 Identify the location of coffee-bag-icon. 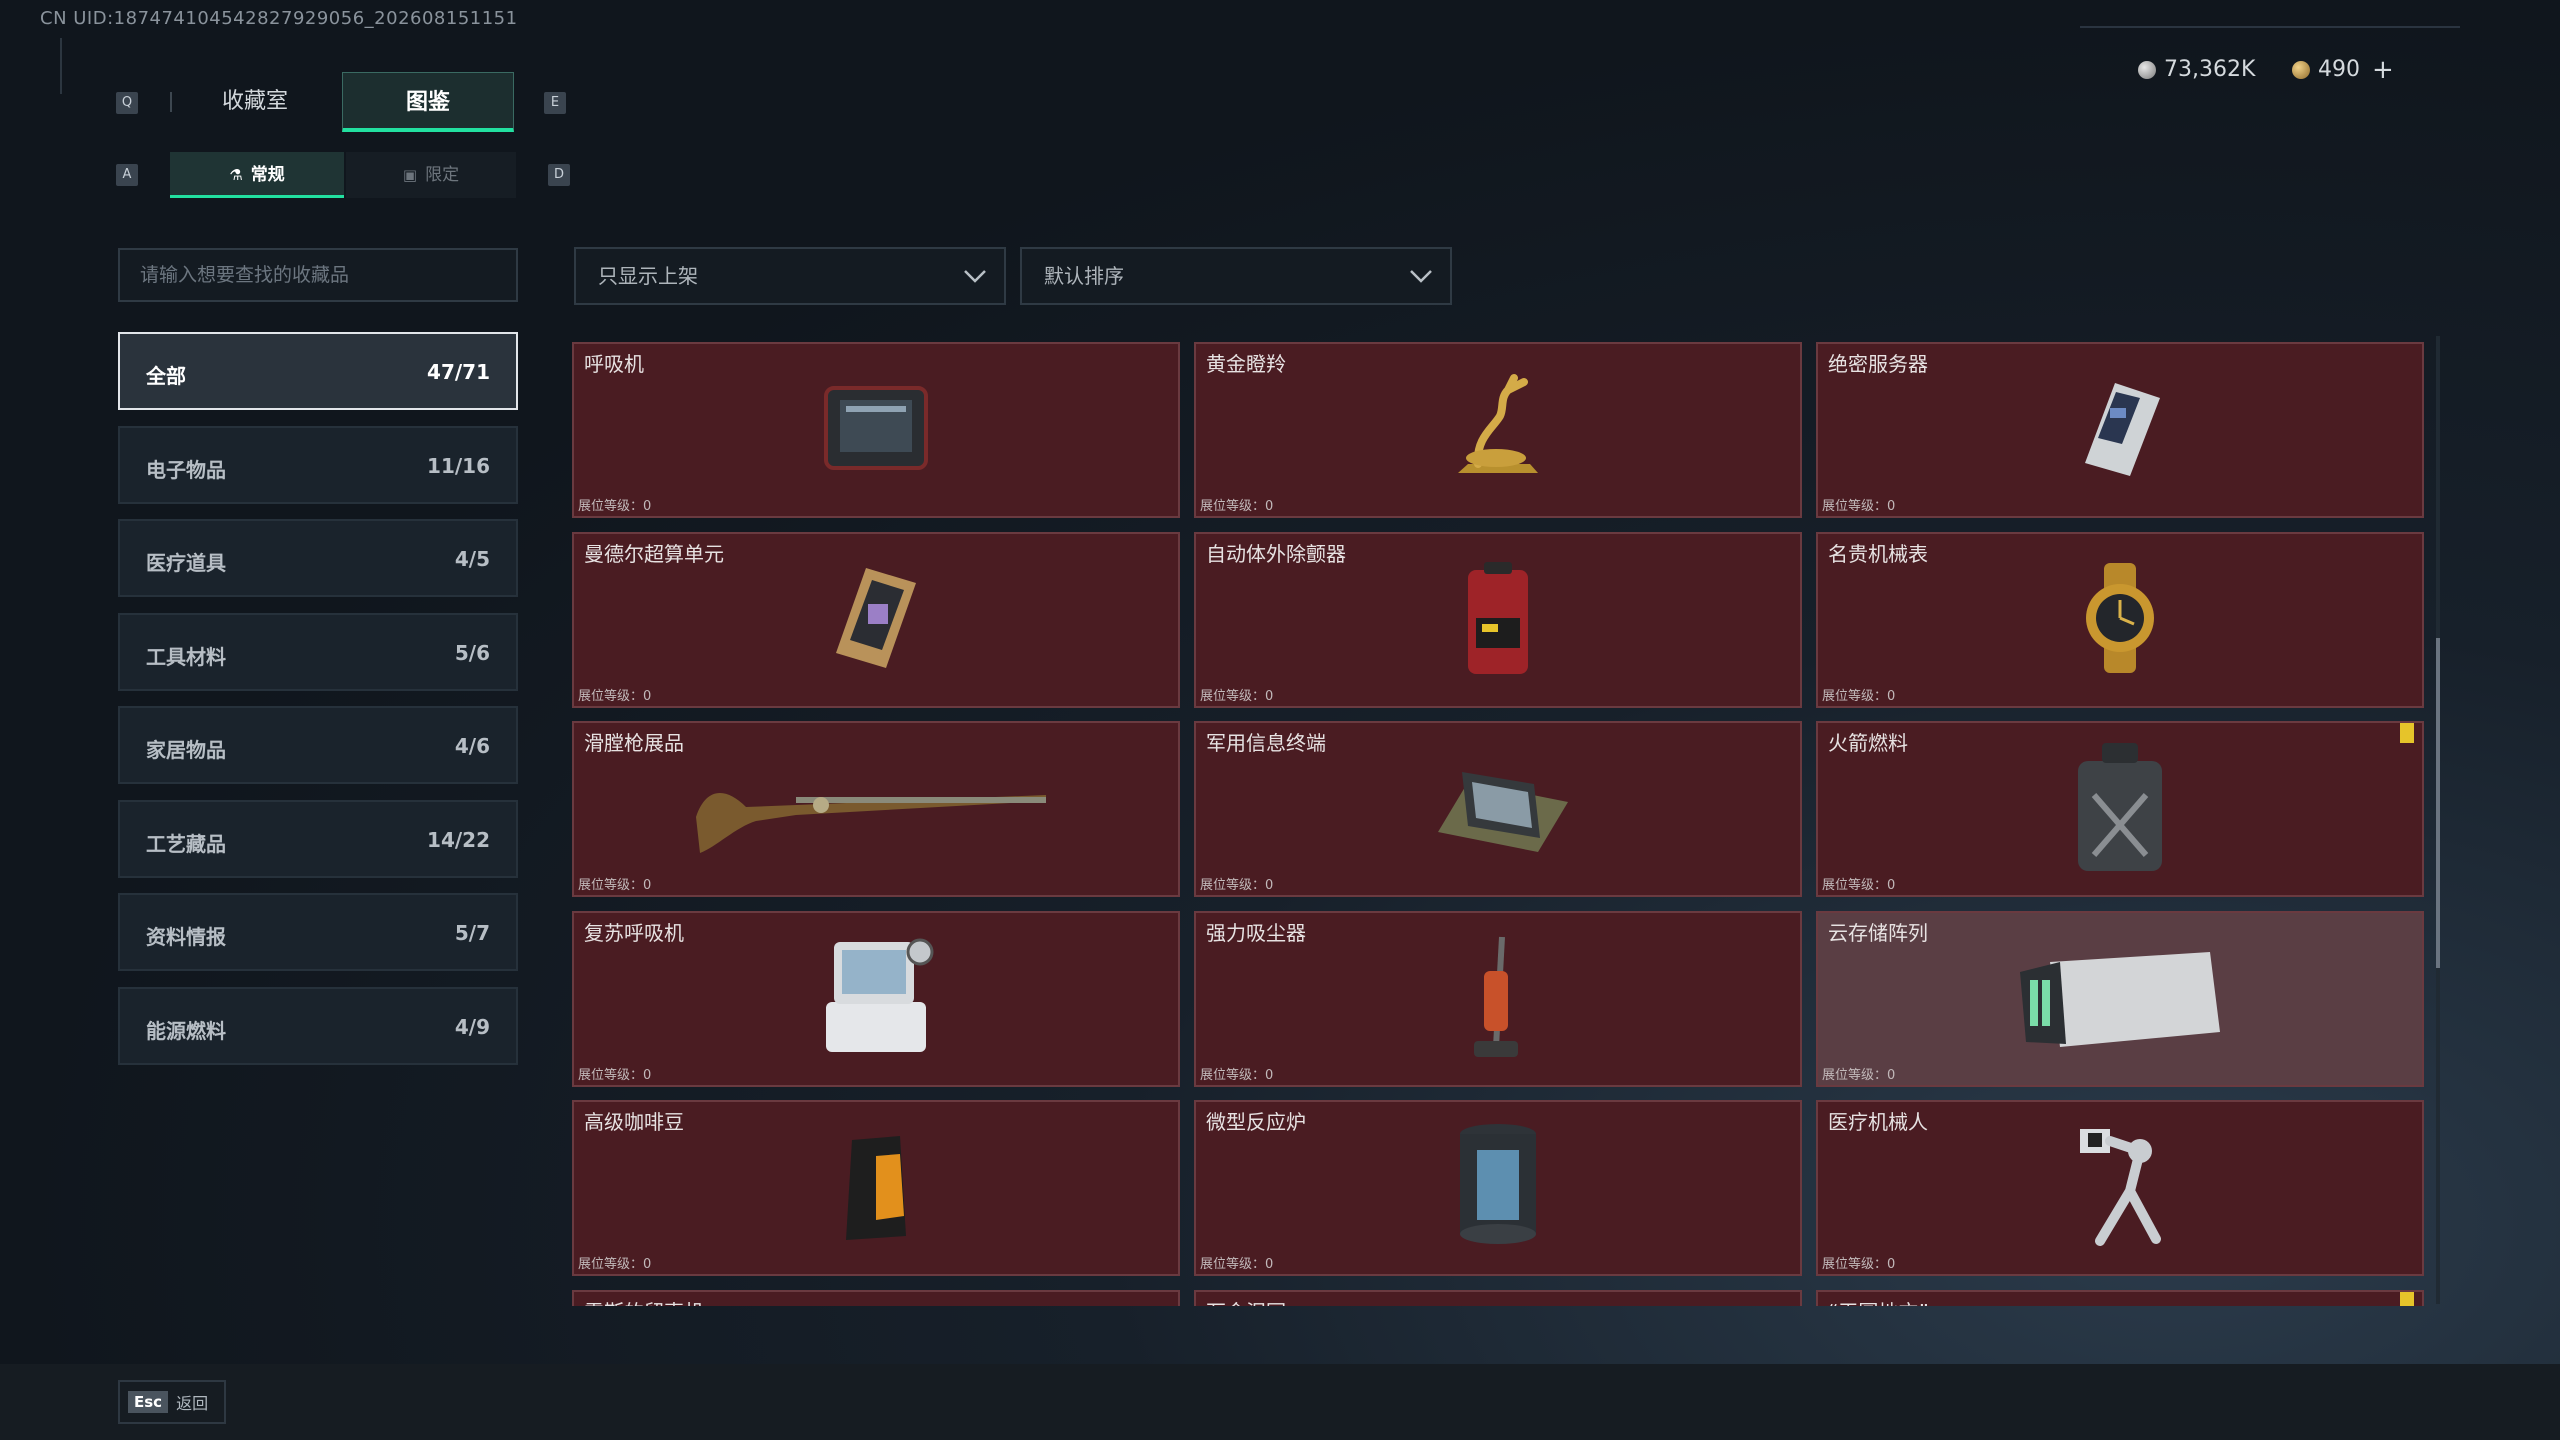
(876, 1188).